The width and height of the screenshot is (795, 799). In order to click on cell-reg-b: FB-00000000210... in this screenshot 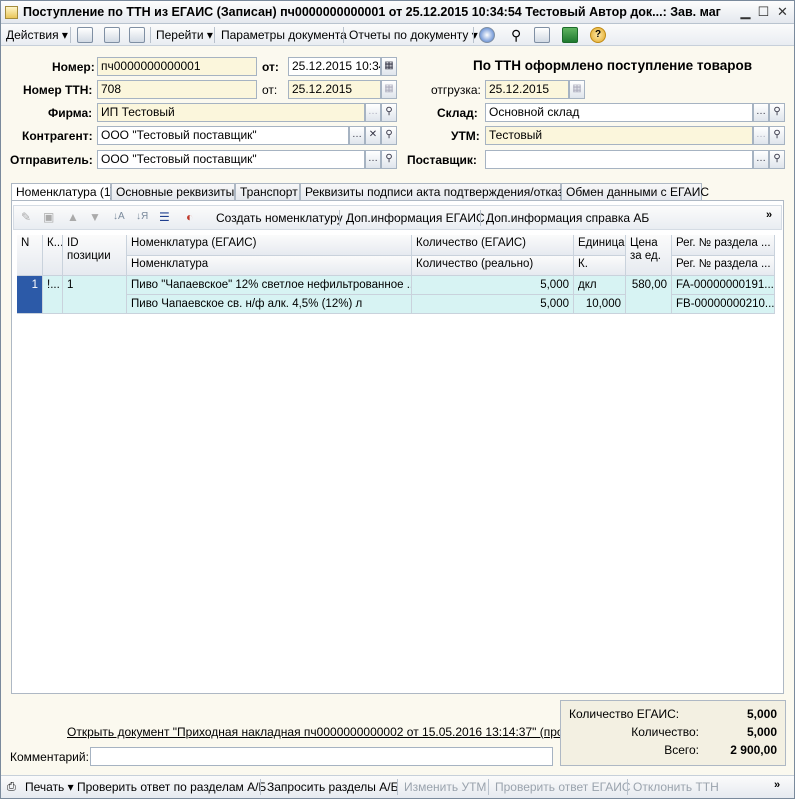, I will do `click(723, 304)`.